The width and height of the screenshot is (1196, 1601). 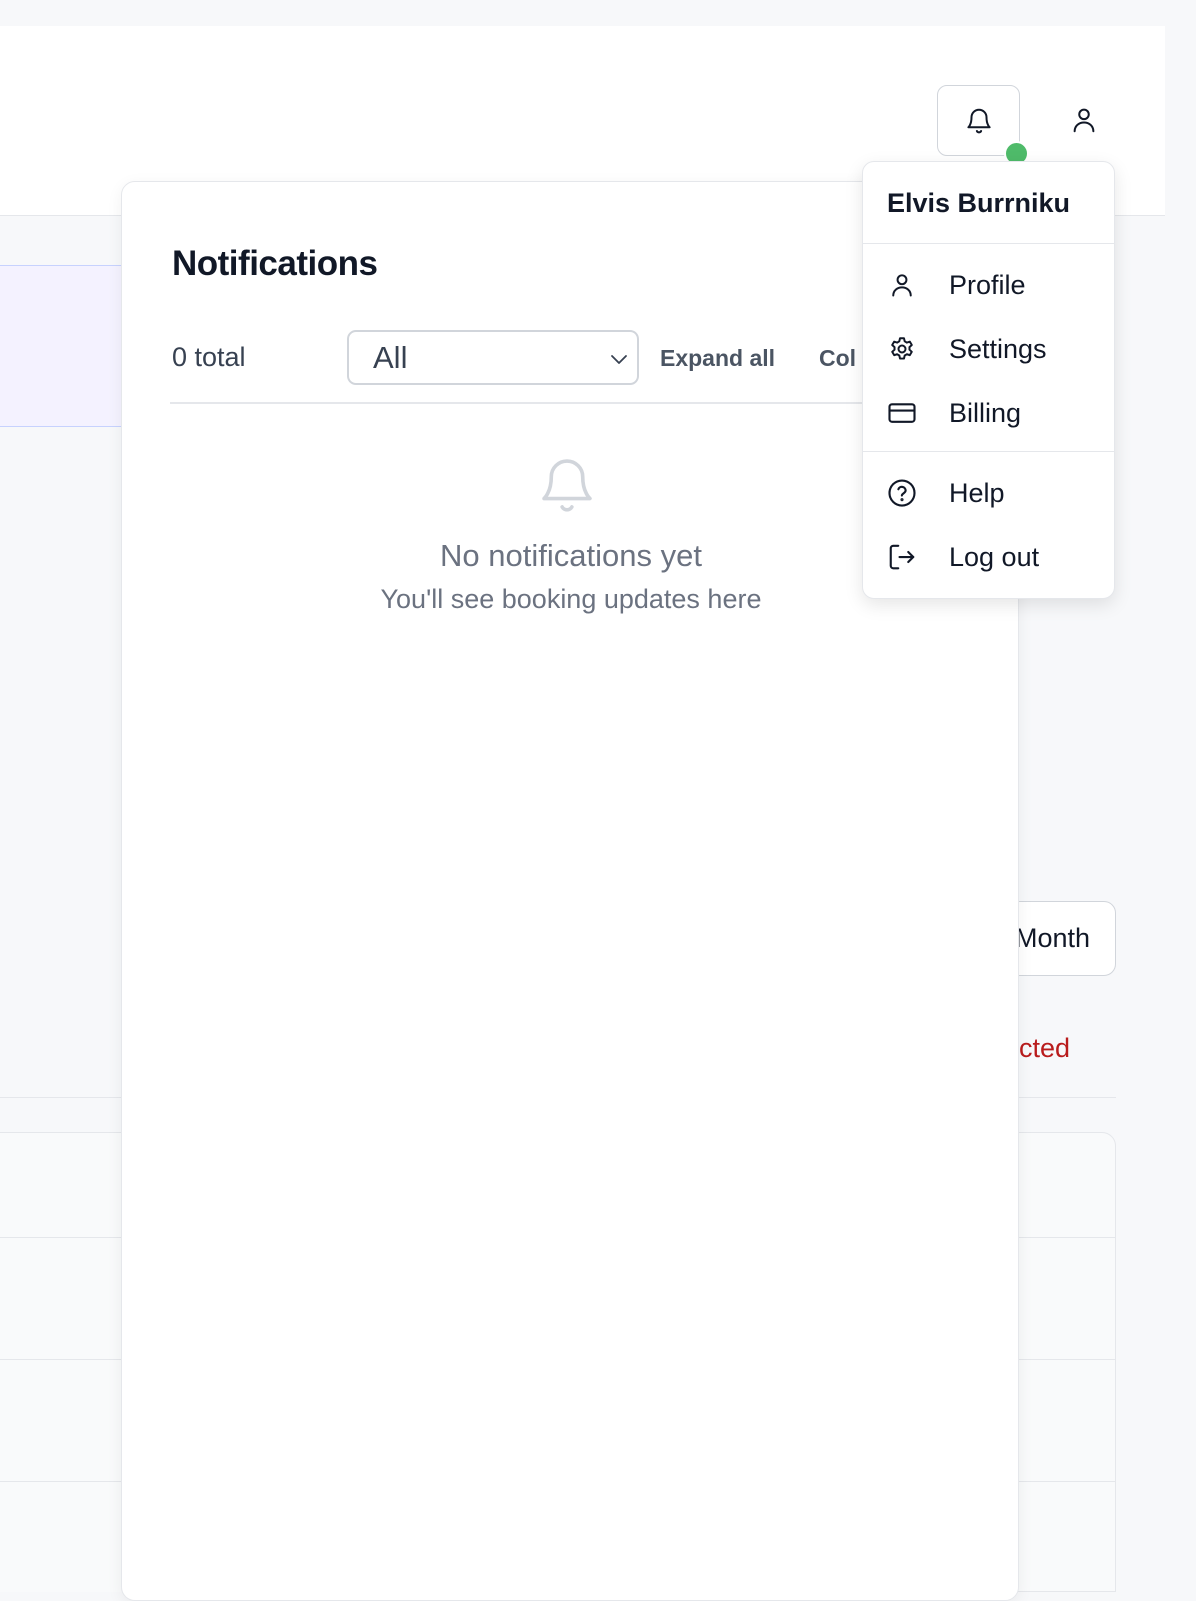 I want to click on user-menu-button, so click(x=1084, y=120).